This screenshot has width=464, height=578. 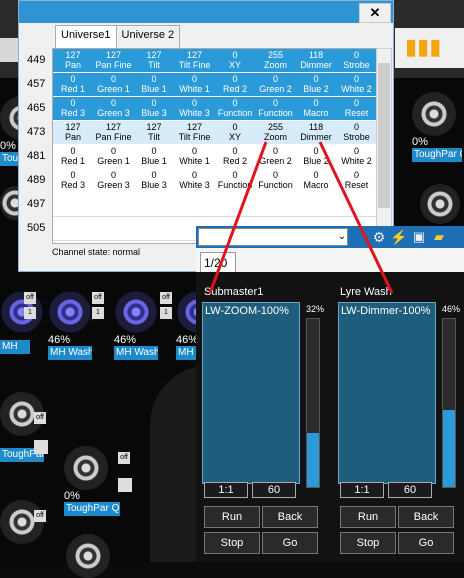 What do you see at coordinates (218, 262) in the screenshot?
I see `page-tab: 1/20` at bounding box center [218, 262].